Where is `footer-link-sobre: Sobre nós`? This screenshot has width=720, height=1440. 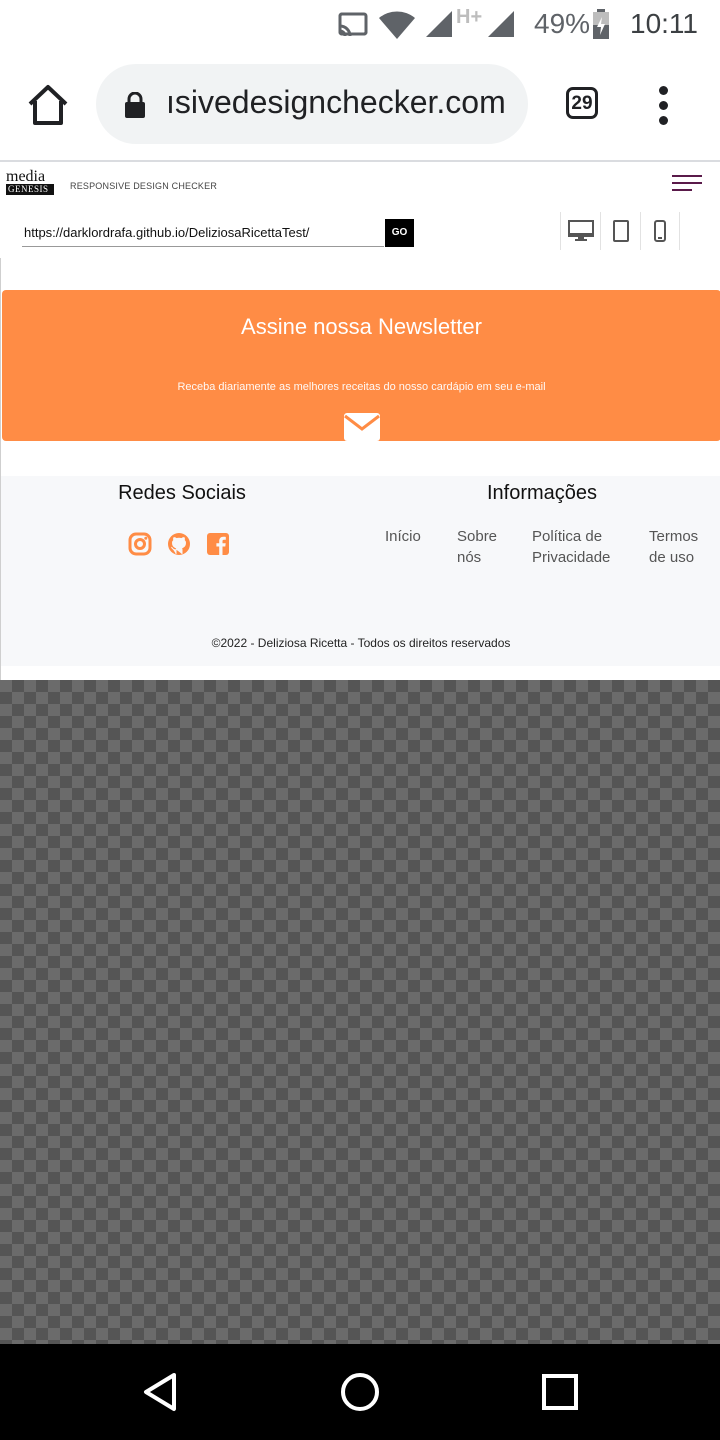 footer-link-sobre: Sobre nós is located at coordinates (477, 547).